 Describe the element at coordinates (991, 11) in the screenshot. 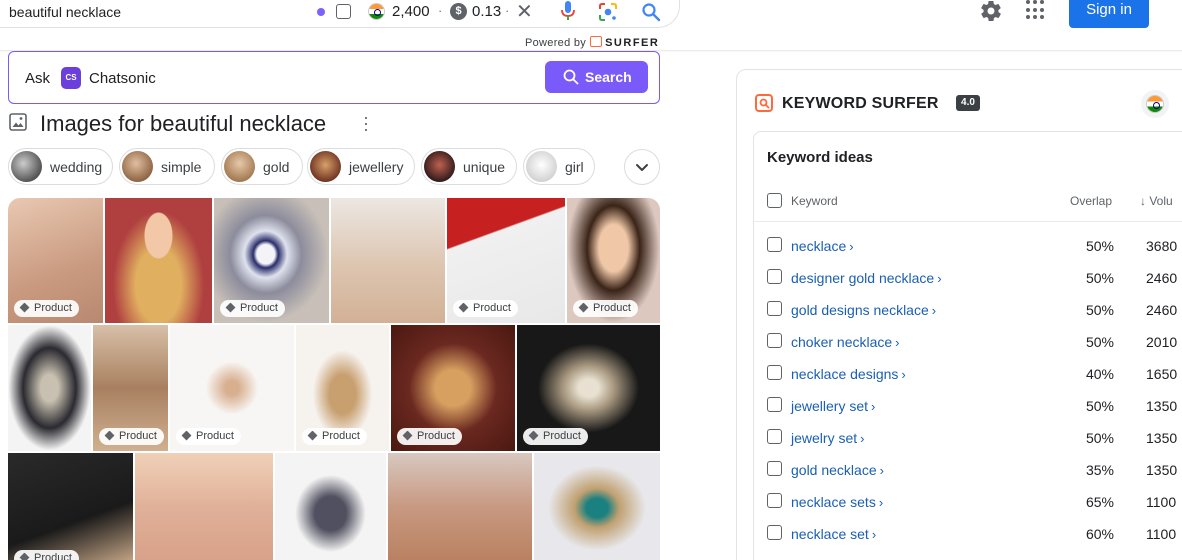

I see `gear-icon` at that location.